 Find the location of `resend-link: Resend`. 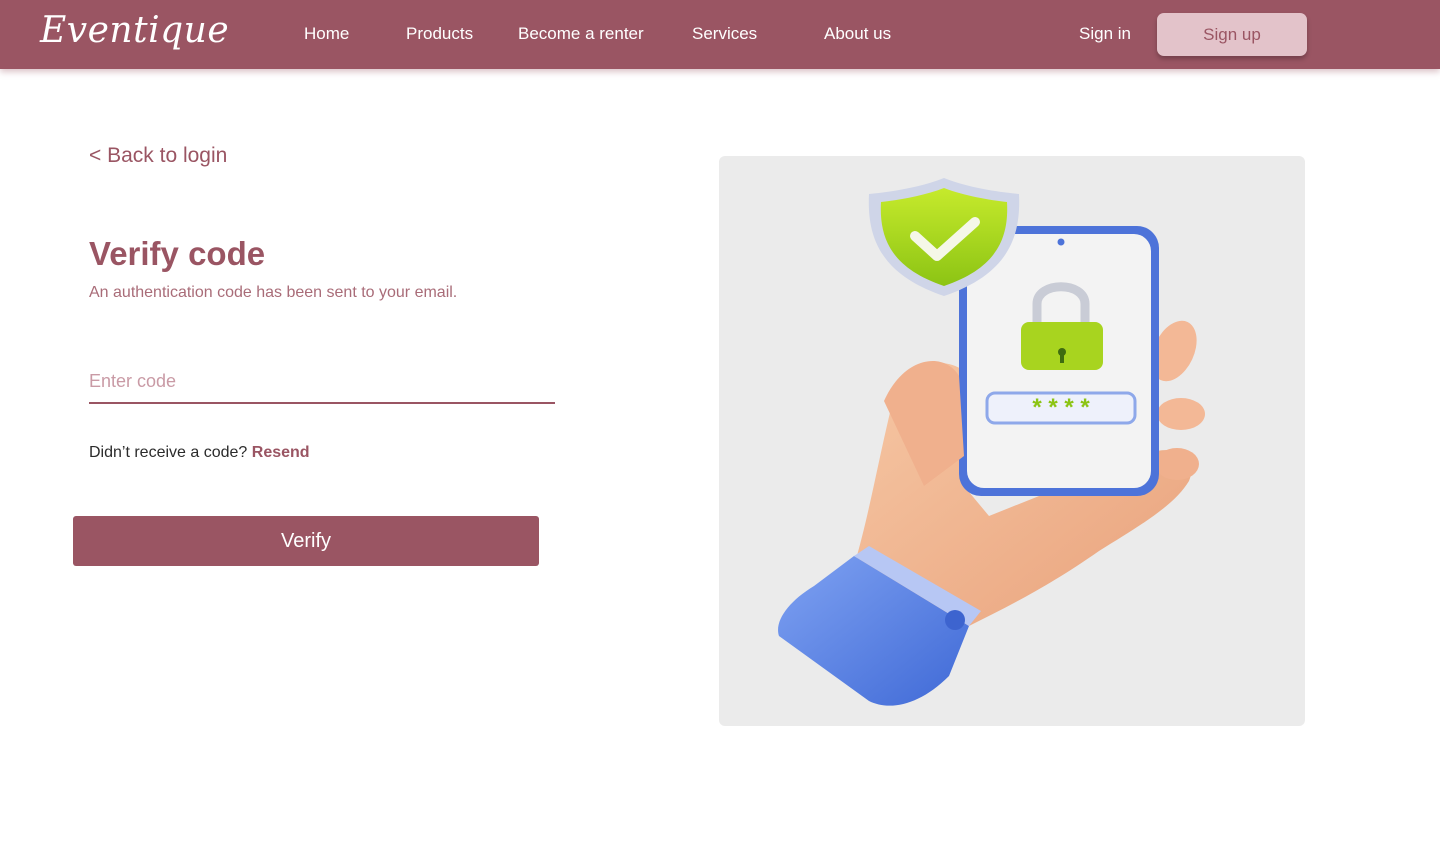

resend-link: Resend is located at coordinates (281, 452).